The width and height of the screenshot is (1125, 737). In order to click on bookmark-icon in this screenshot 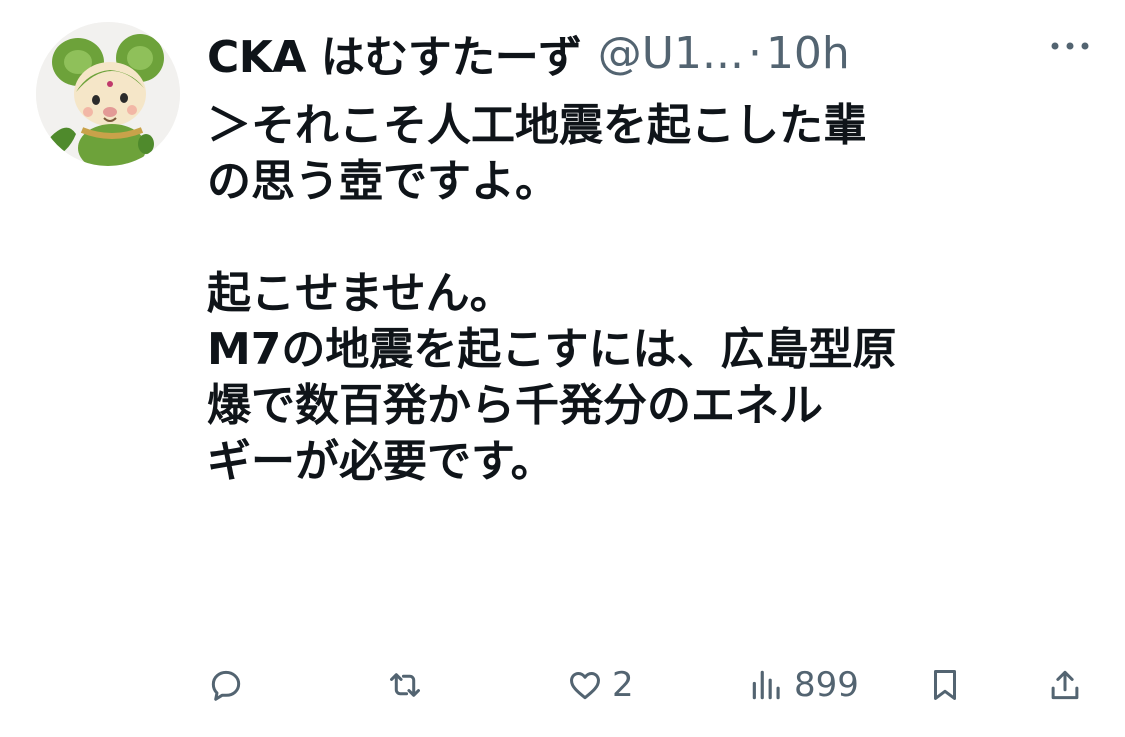, I will do `click(945, 685)`.